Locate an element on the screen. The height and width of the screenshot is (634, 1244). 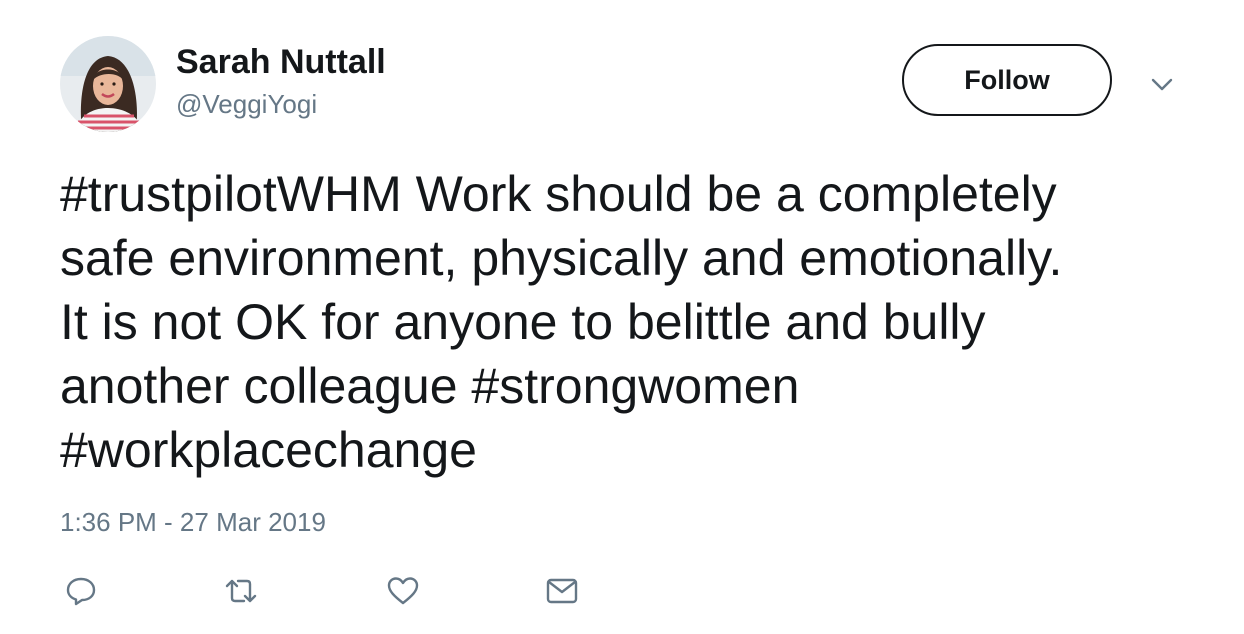
tweet-text-line: #workplacechange is located at coordinates (268, 450).